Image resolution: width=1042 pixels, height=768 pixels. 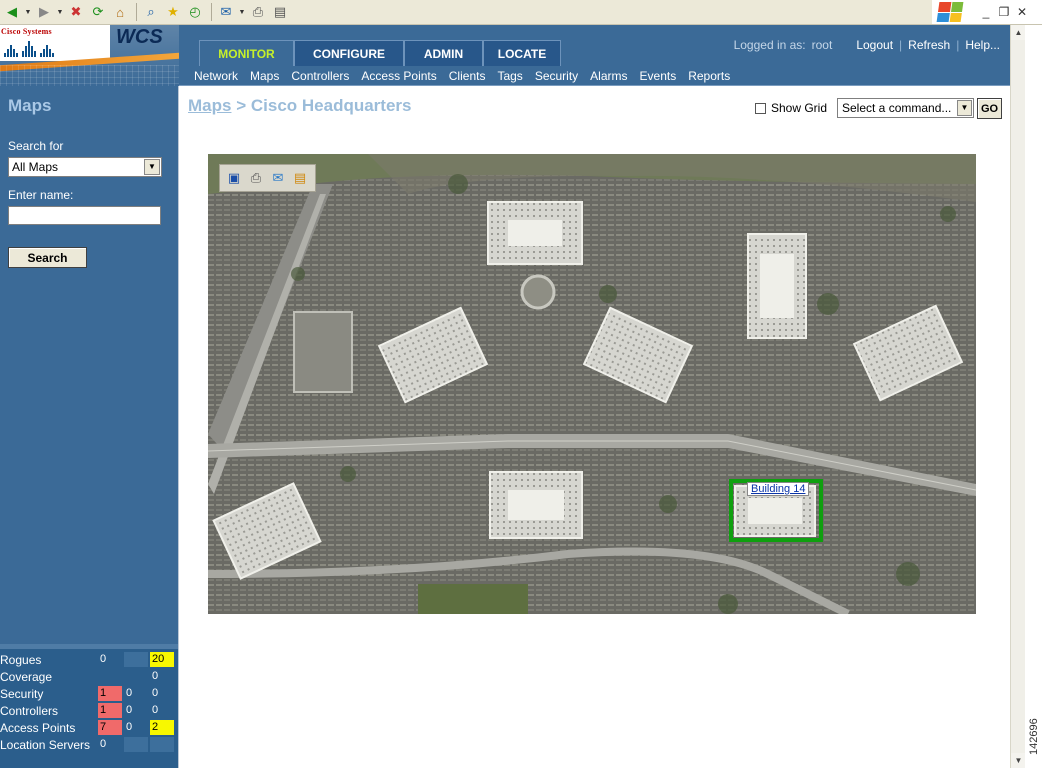 I want to click on export-icon: ▤, so click(x=300, y=178).